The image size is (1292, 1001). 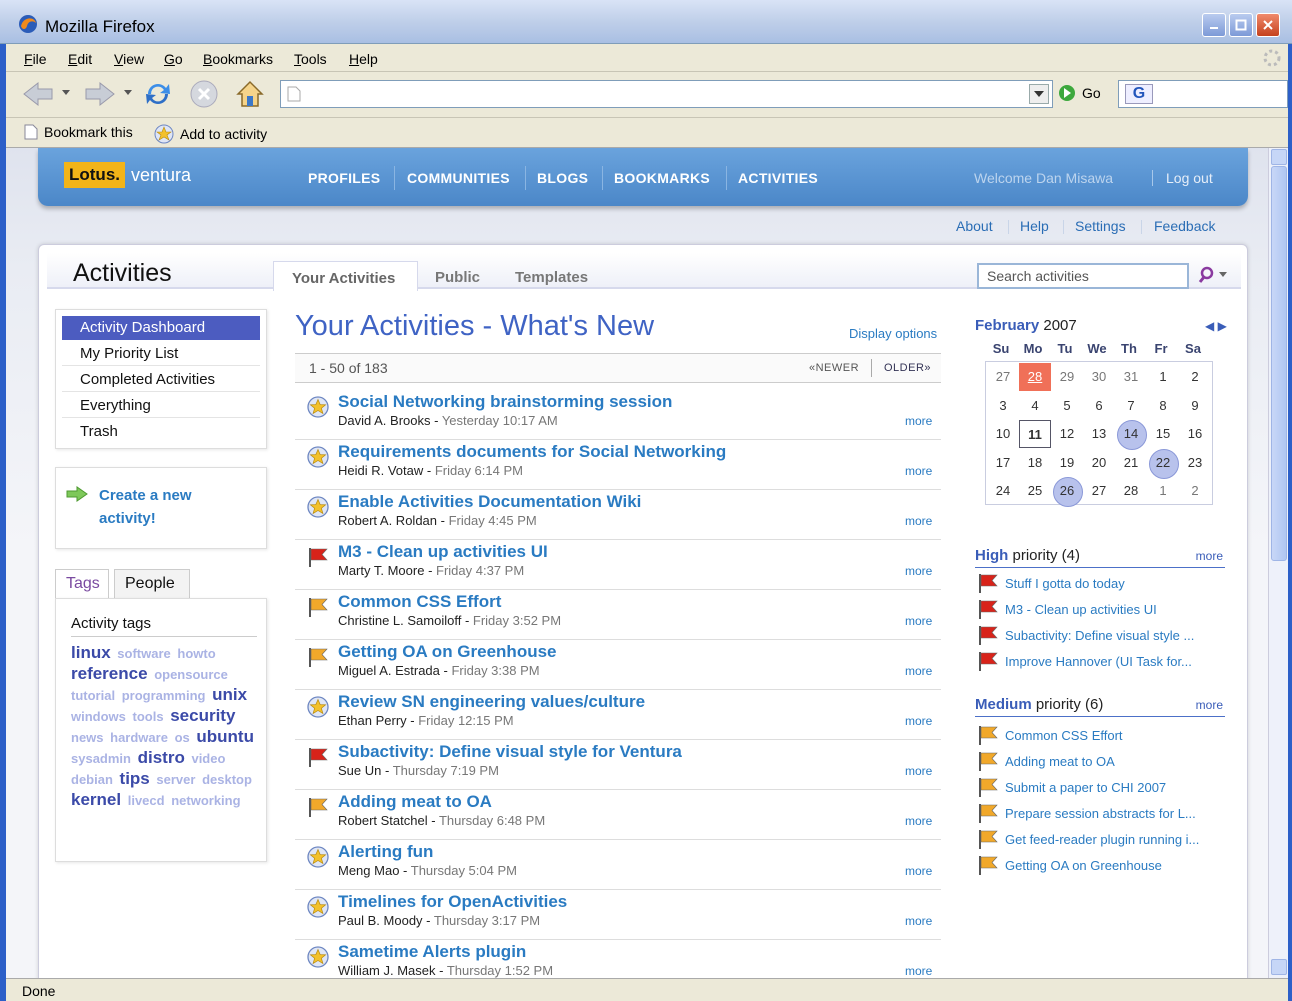 What do you see at coordinates (834, 368) in the screenshot?
I see `newer-link: «NEWER` at bounding box center [834, 368].